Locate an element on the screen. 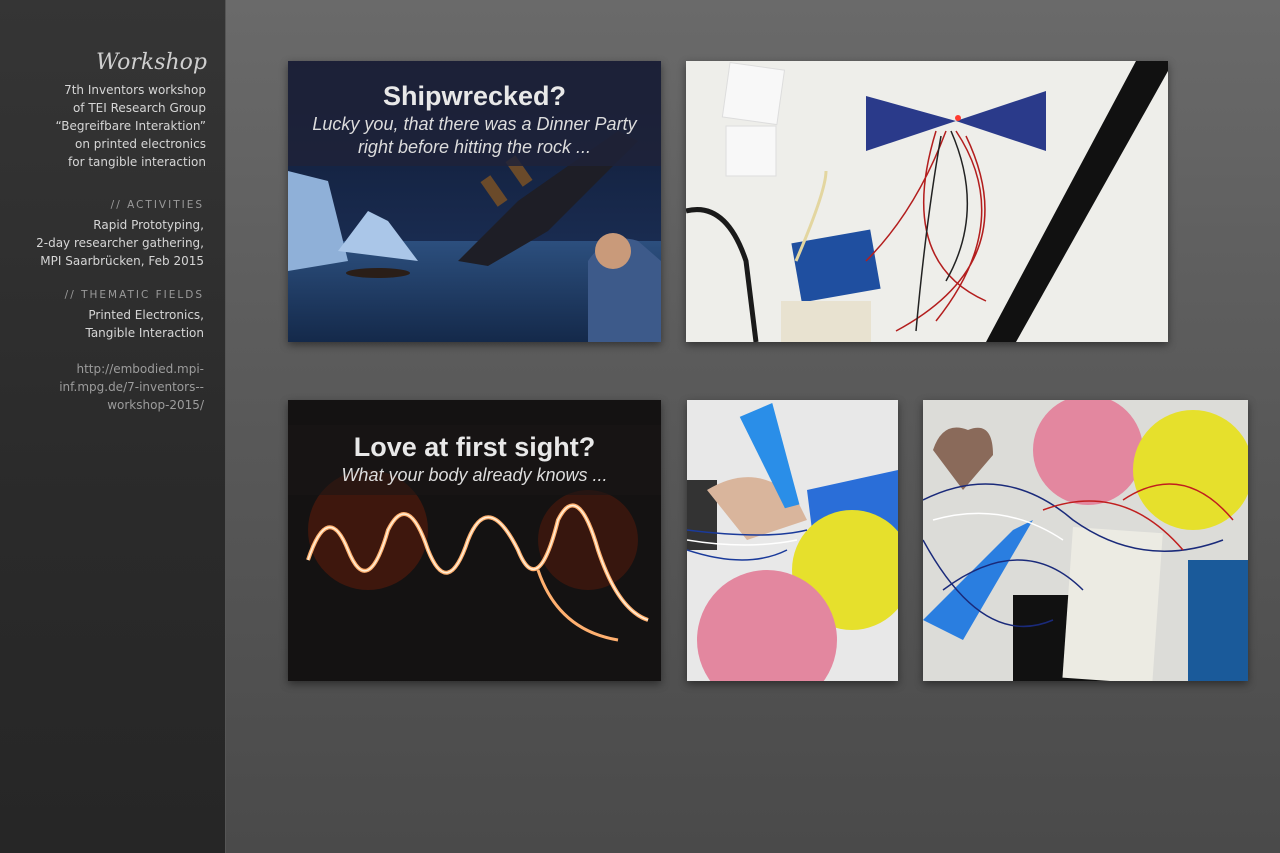  sidebar-title: Workshop is located at coordinates (151, 62).